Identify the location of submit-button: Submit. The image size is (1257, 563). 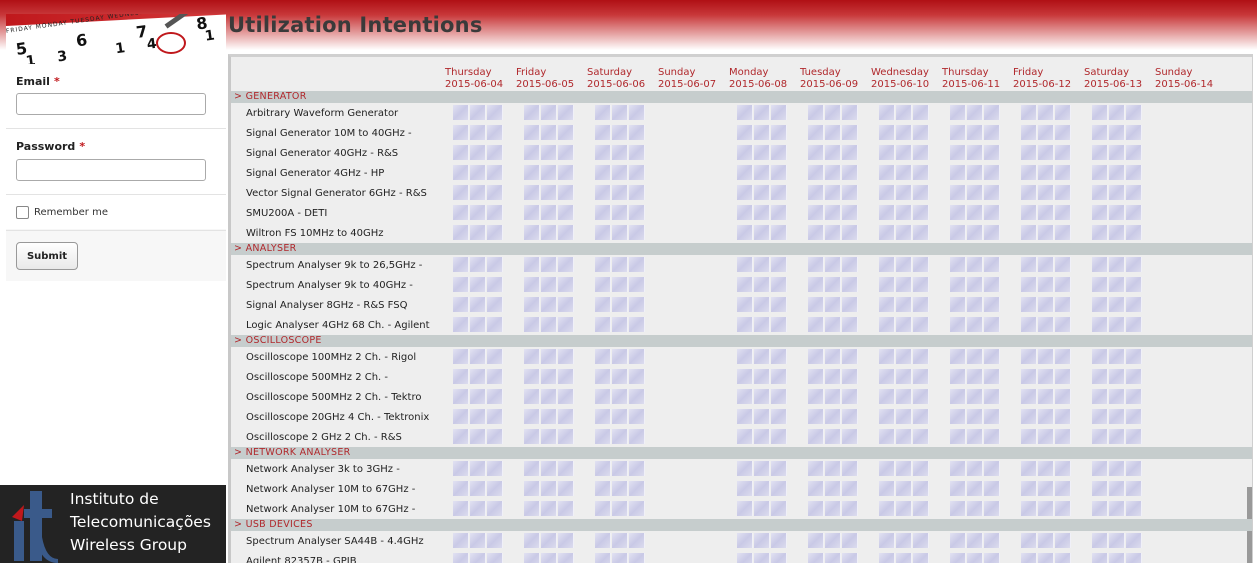
(47, 256).